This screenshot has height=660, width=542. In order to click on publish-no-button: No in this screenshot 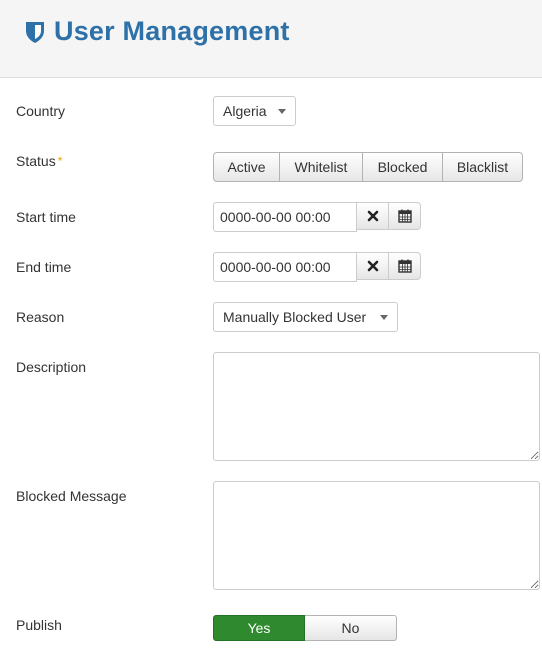, I will do `click(351, 628)`.